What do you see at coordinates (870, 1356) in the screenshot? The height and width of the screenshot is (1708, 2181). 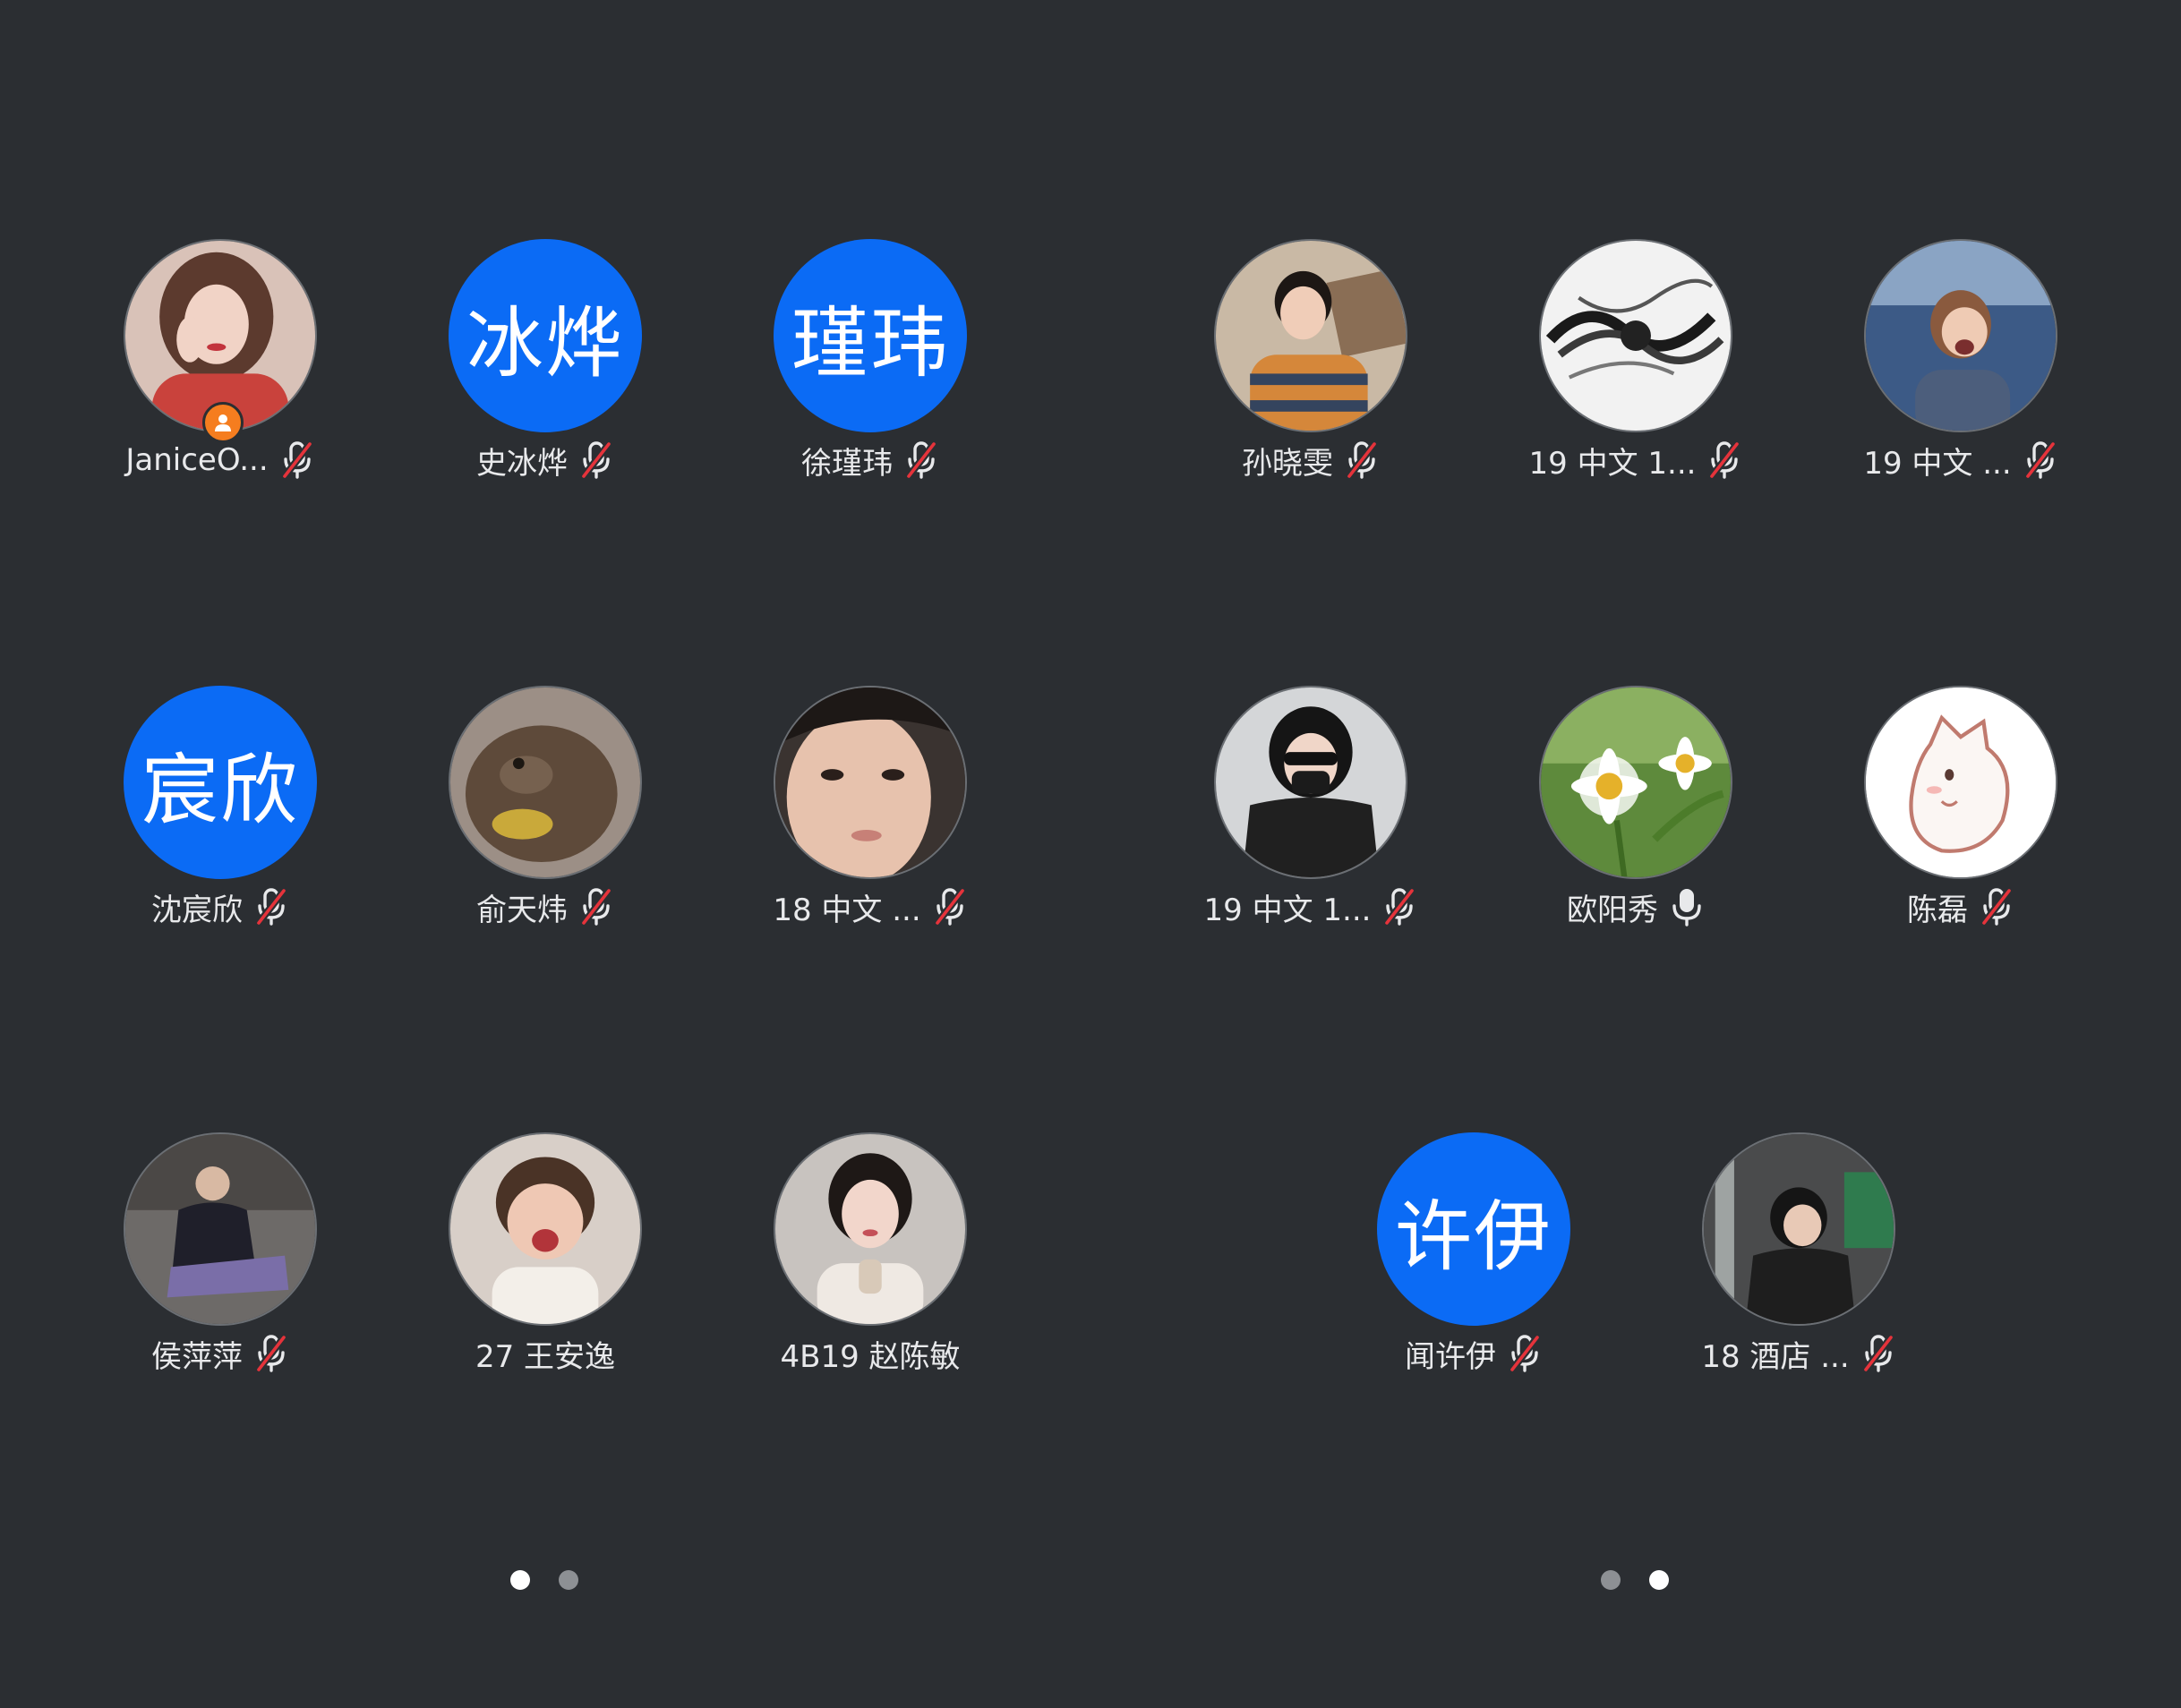 I see `participant-name: 4B19 赵陈敏` at bounding box center [870, 1356].